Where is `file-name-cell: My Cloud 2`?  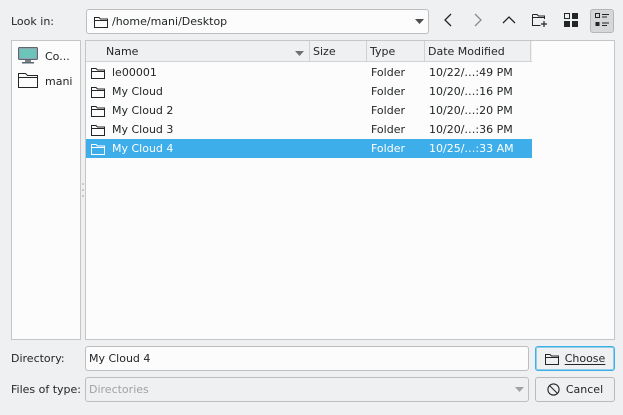 file-name-cell: My Cloud 2 is located at coordinates (198, 110).